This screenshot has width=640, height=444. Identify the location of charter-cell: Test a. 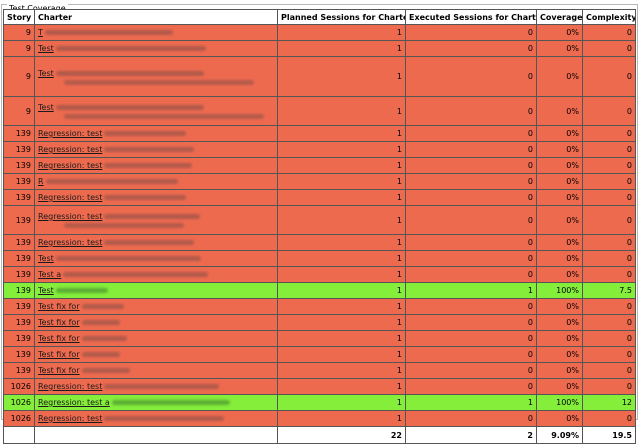
(156, 274).